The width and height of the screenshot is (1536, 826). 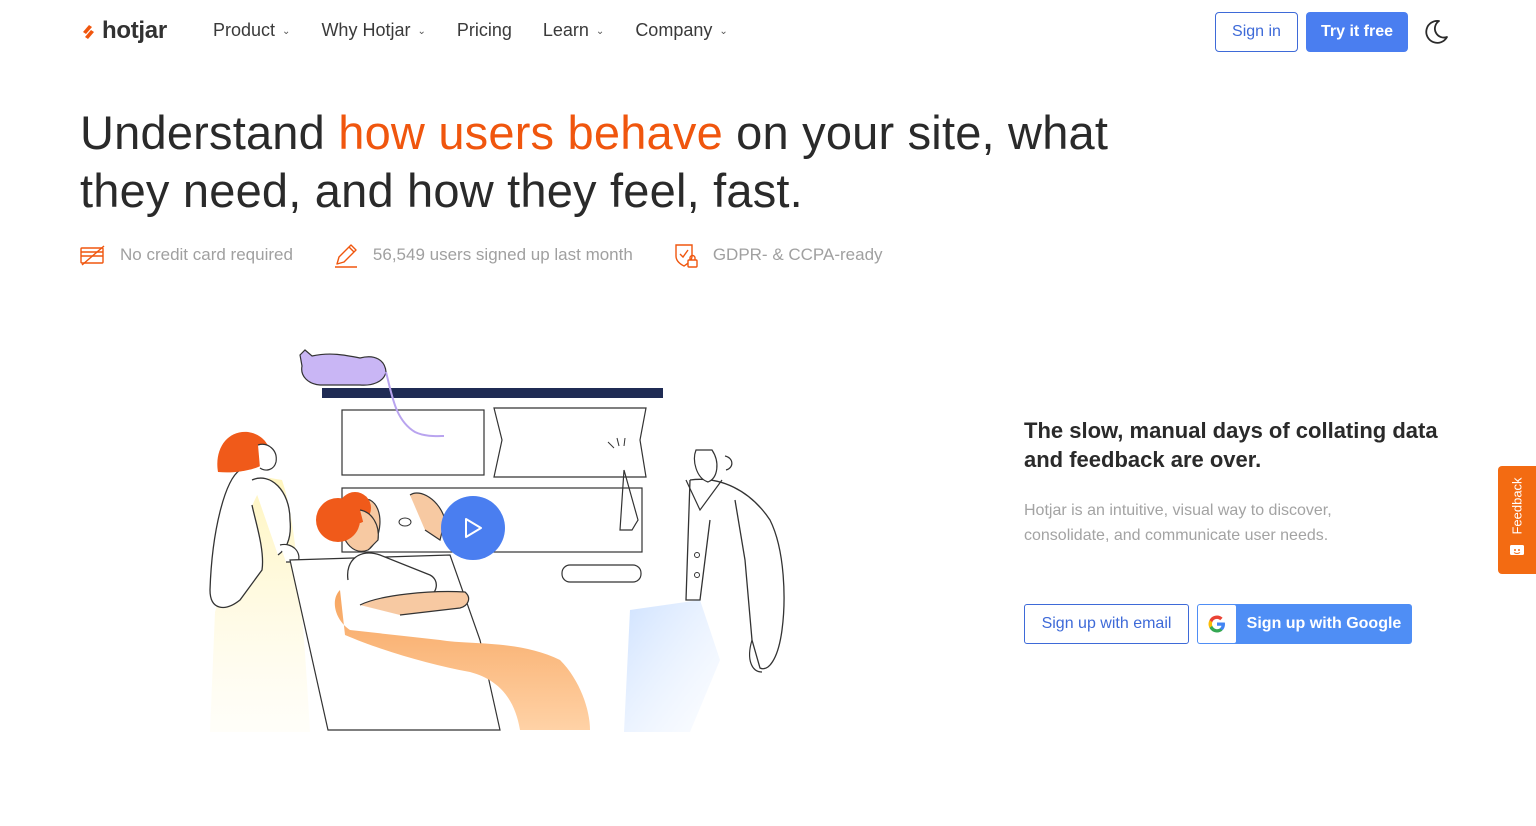 I want to click on credit-card-icon, so click(x=92, y=255).